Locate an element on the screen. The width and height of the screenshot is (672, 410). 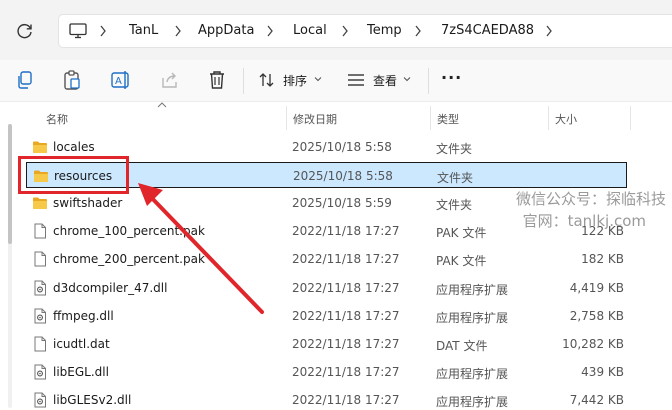
breadcrumb-current-folder: 7zS4CAEDA88 is located at coordinates (487, 30).